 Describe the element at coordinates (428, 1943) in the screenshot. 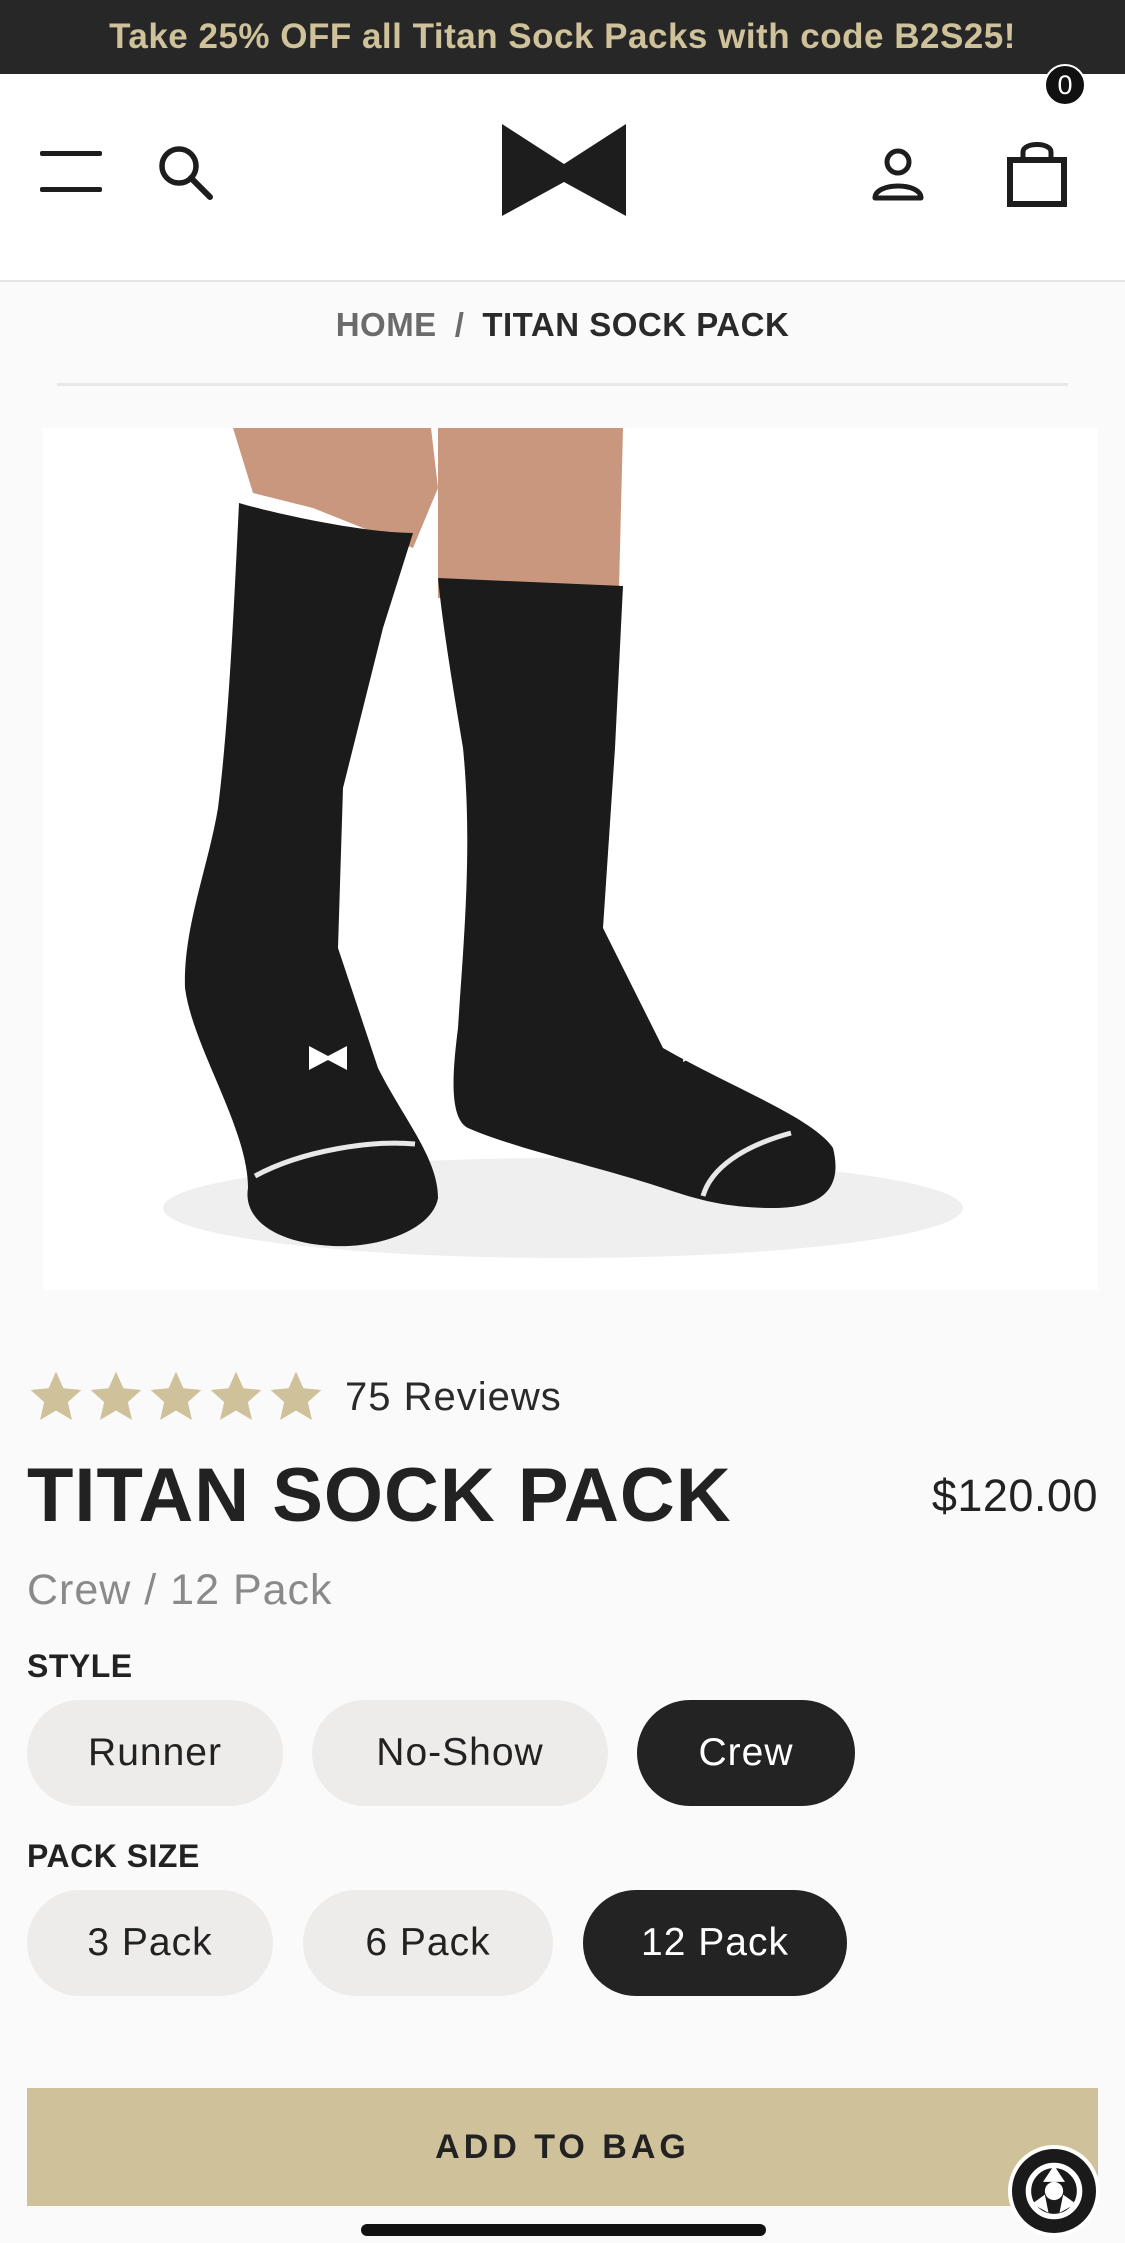

I see `pack-option-6: 6 Pack` at that location.